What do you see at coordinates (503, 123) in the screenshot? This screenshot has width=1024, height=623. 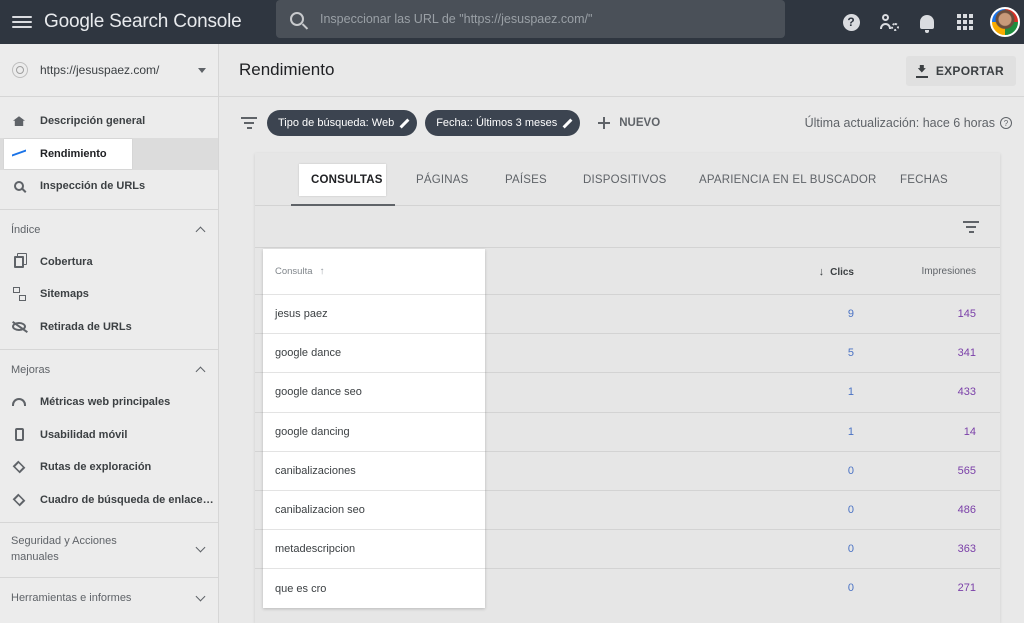 I see `filter-chip-date: Fecha:: Últimos 3 meses` at bounding box center [503, 123].